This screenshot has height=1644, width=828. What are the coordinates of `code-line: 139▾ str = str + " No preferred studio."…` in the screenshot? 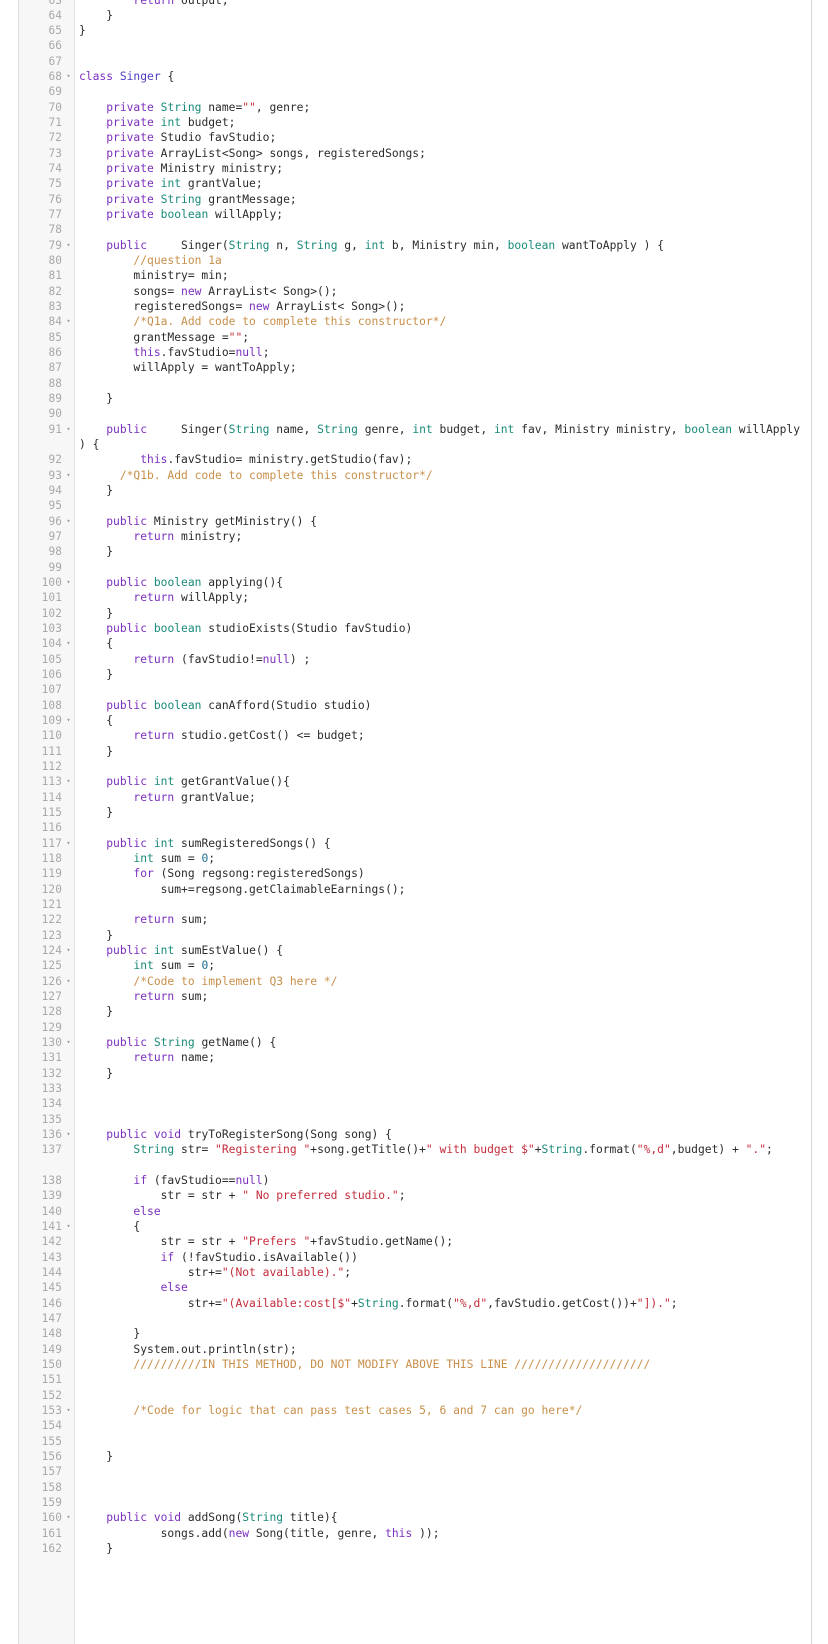 It's located at (414, 1195).